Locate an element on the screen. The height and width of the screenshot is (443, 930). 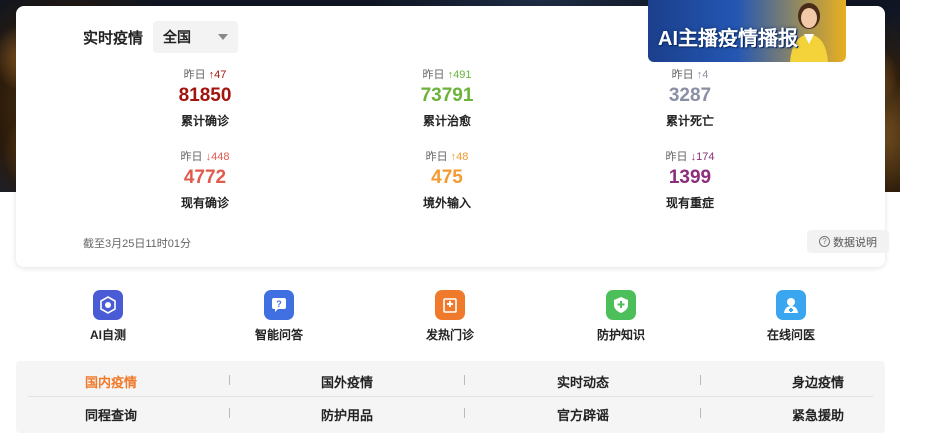
stat-label: 现有重症 is located at coordinates (689, 203).